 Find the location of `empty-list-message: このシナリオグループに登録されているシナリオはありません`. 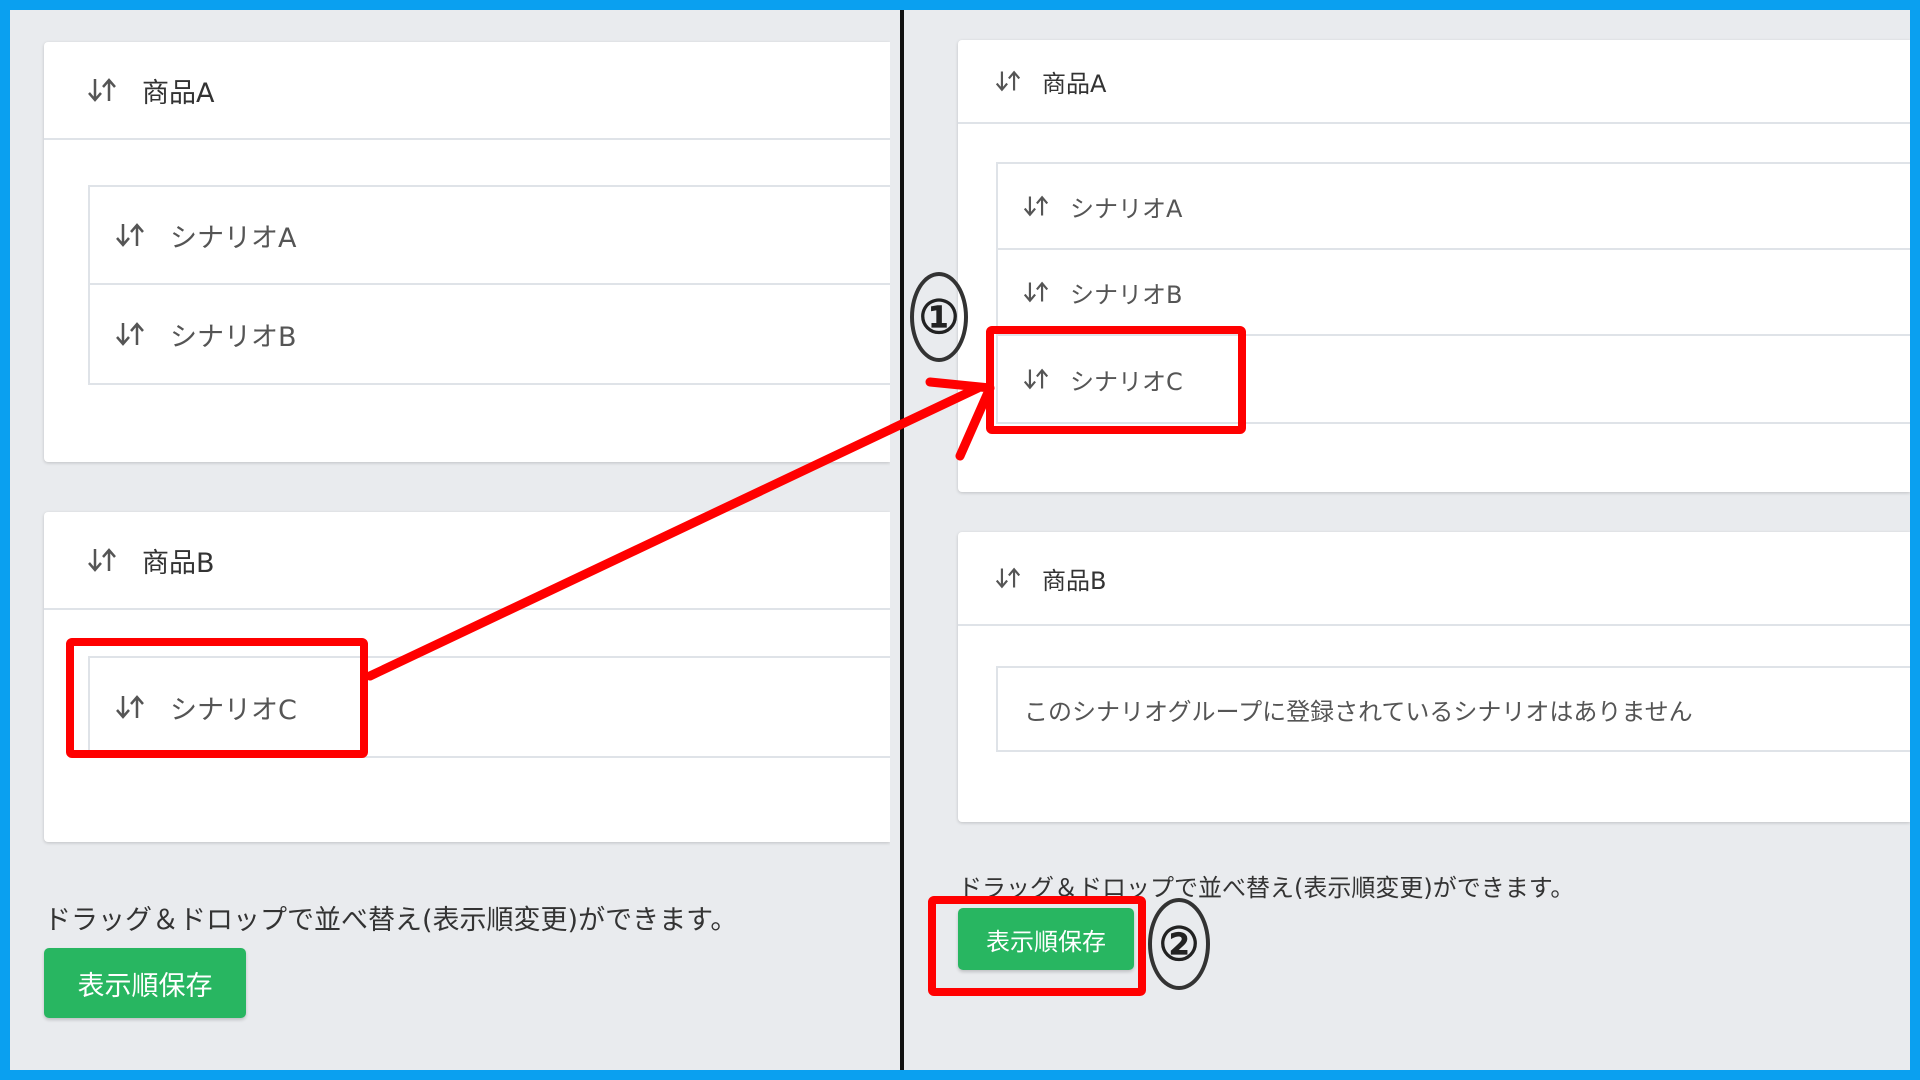

empty-list-message: このシナリオグループに登録されているシナリオはありません is located at coordinates (1453, 709).